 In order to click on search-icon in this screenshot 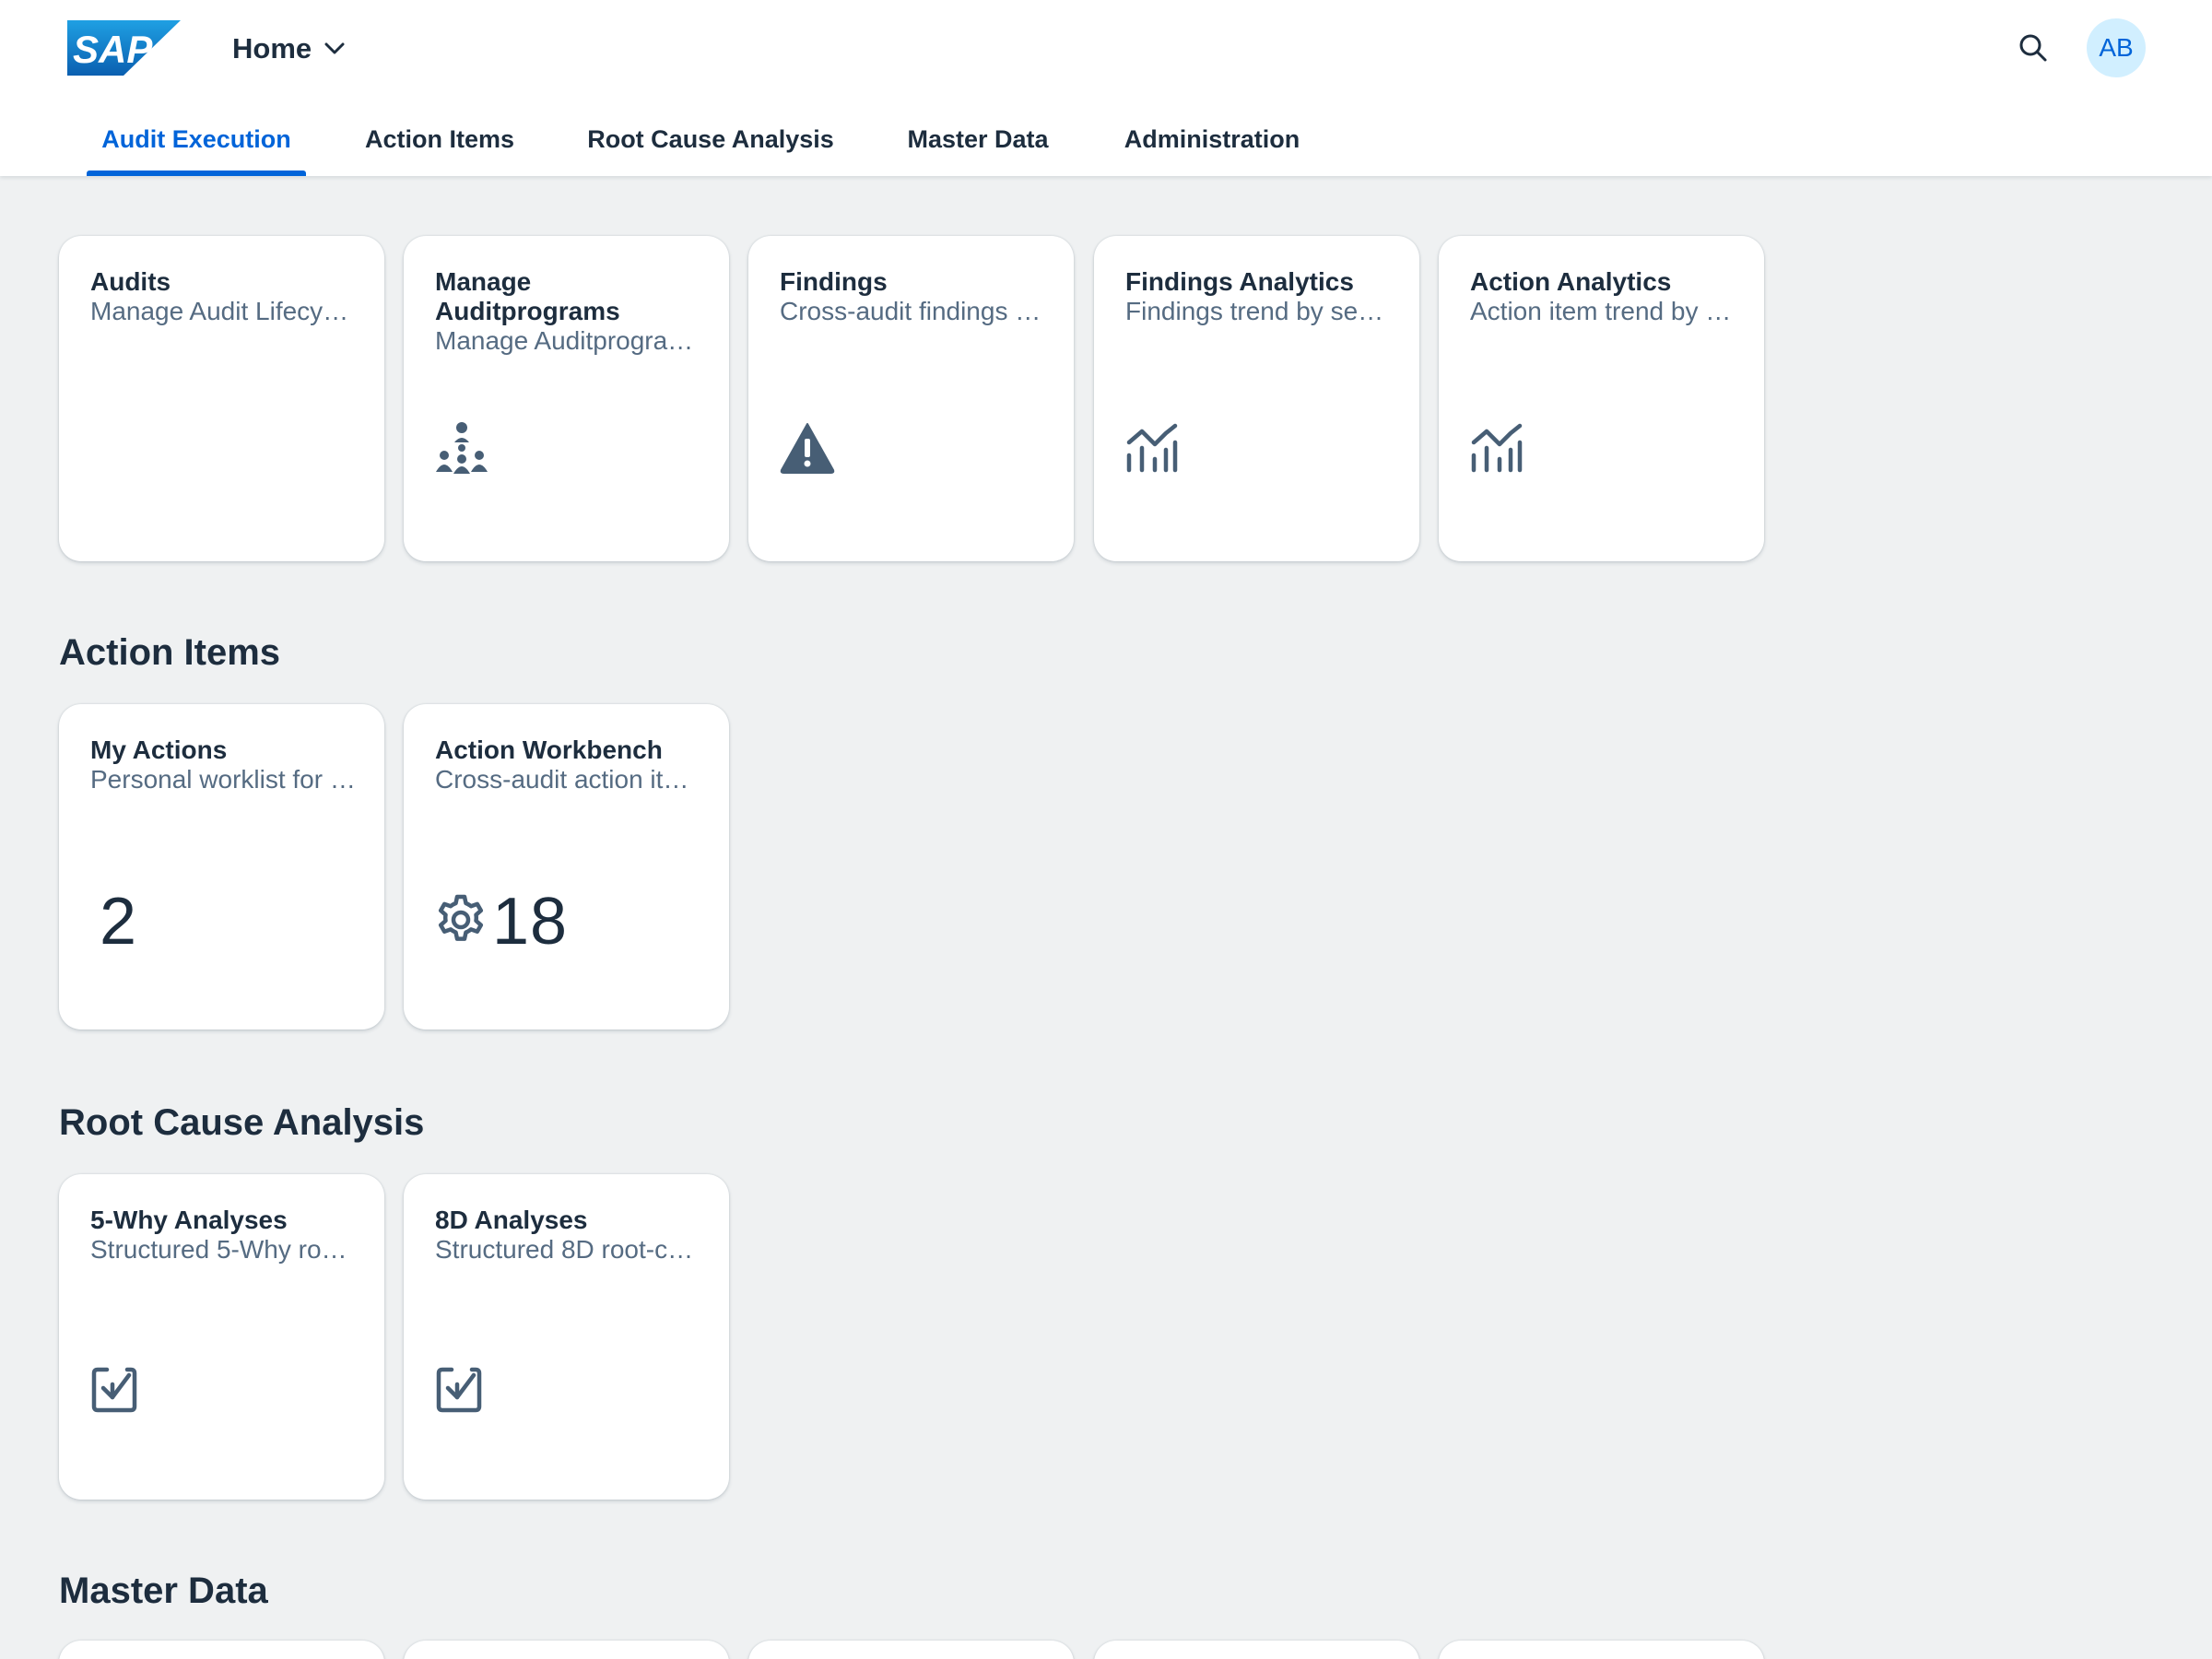, I will do `click(2033, 50)`.